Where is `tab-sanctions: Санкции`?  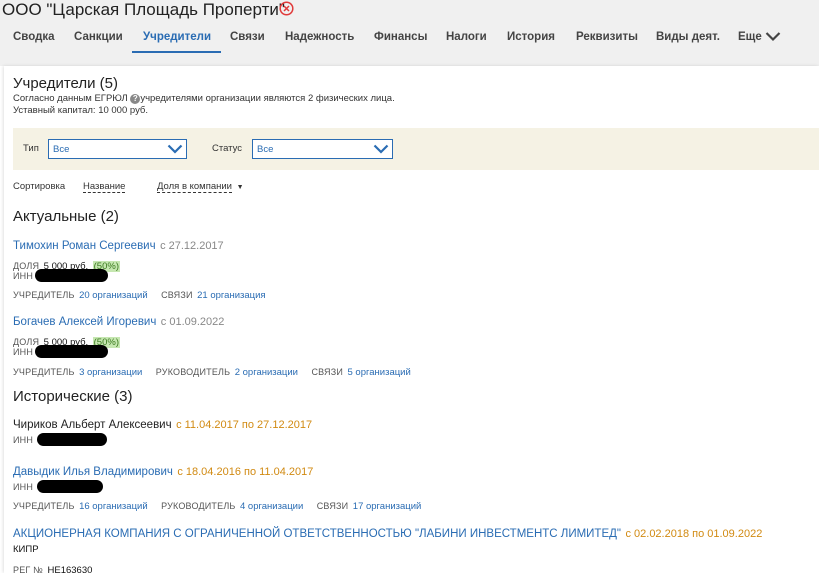
tab-sanctions: Санкции is located at coordinates (98, 37).